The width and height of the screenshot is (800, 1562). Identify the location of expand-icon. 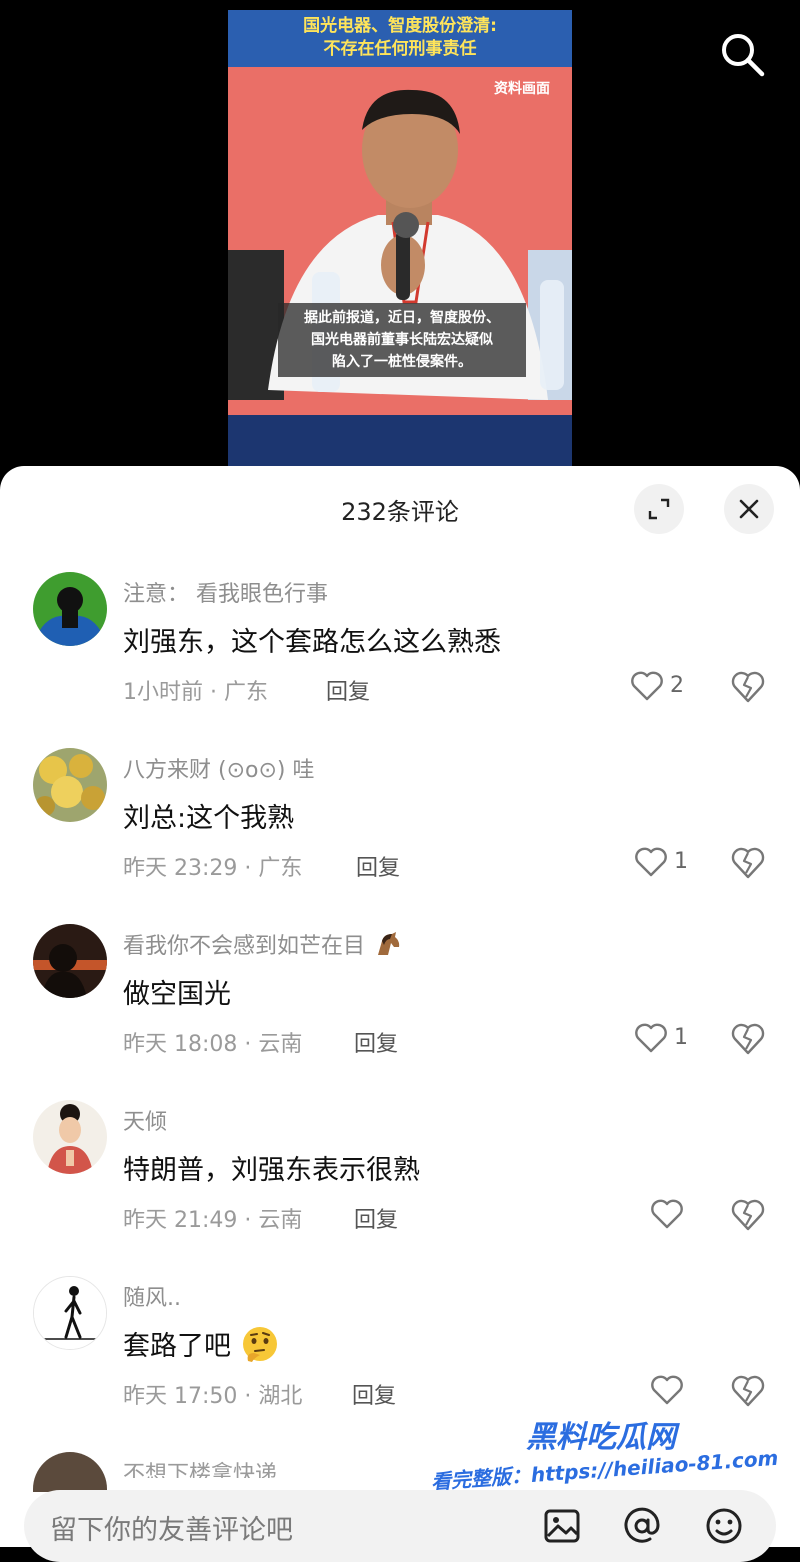
(659, 509).